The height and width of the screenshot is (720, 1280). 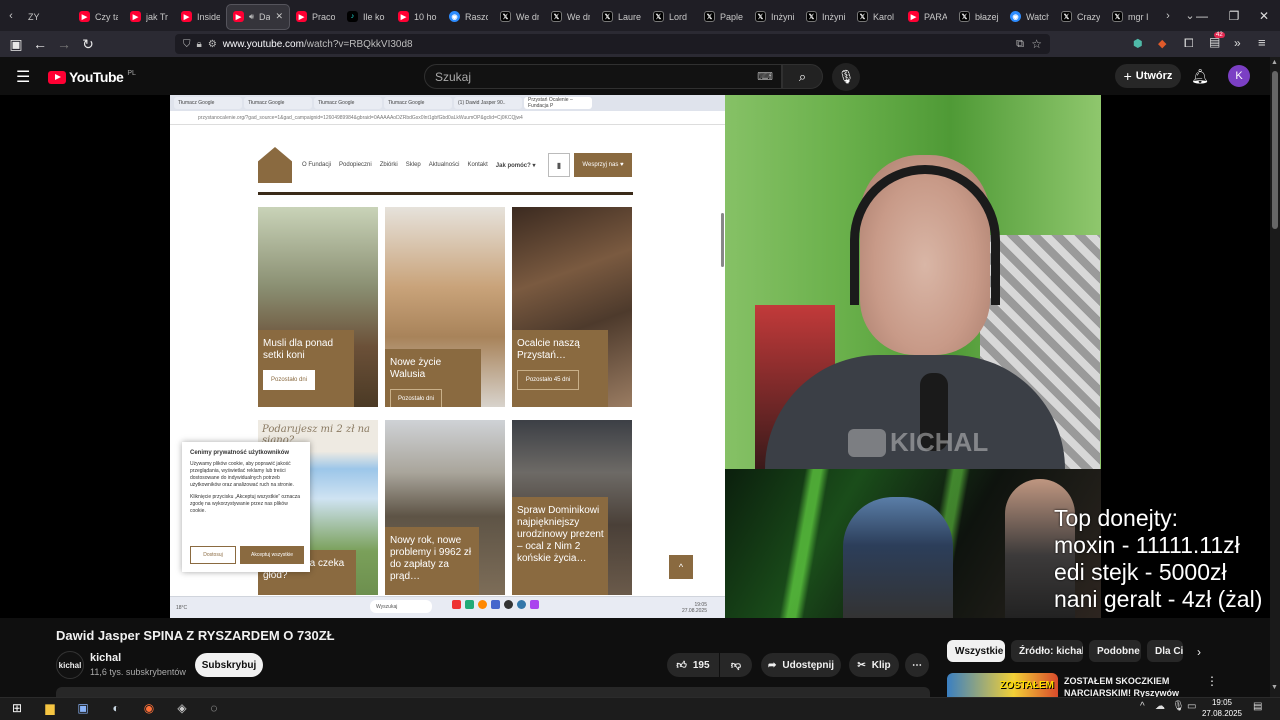 I want to click on campaign-card-panel: Ocalcie naszą Przystań… Pozostało 45 dni, so click(x=560, y=368).